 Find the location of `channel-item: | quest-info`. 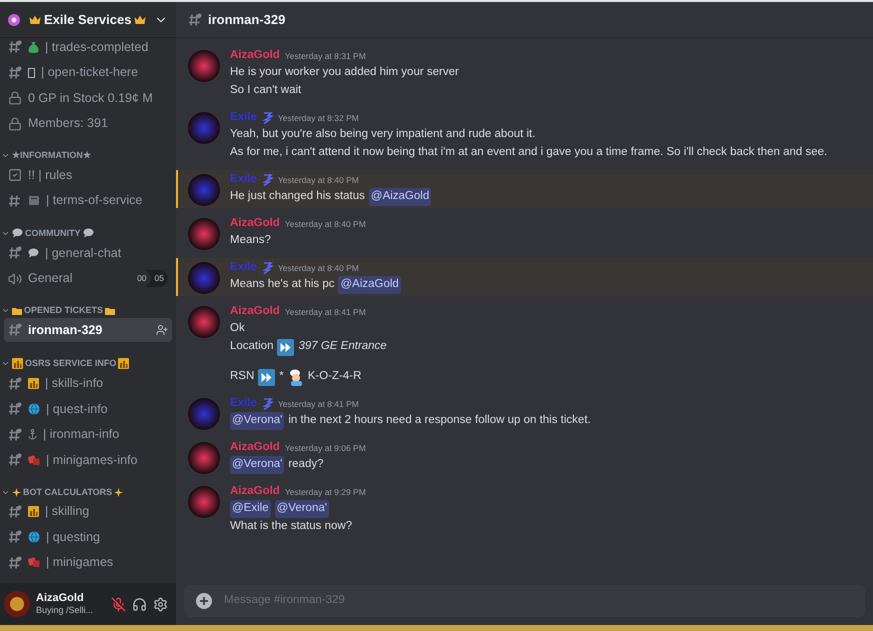

channel-item: | quest-info is located at coordinates (88, 409).